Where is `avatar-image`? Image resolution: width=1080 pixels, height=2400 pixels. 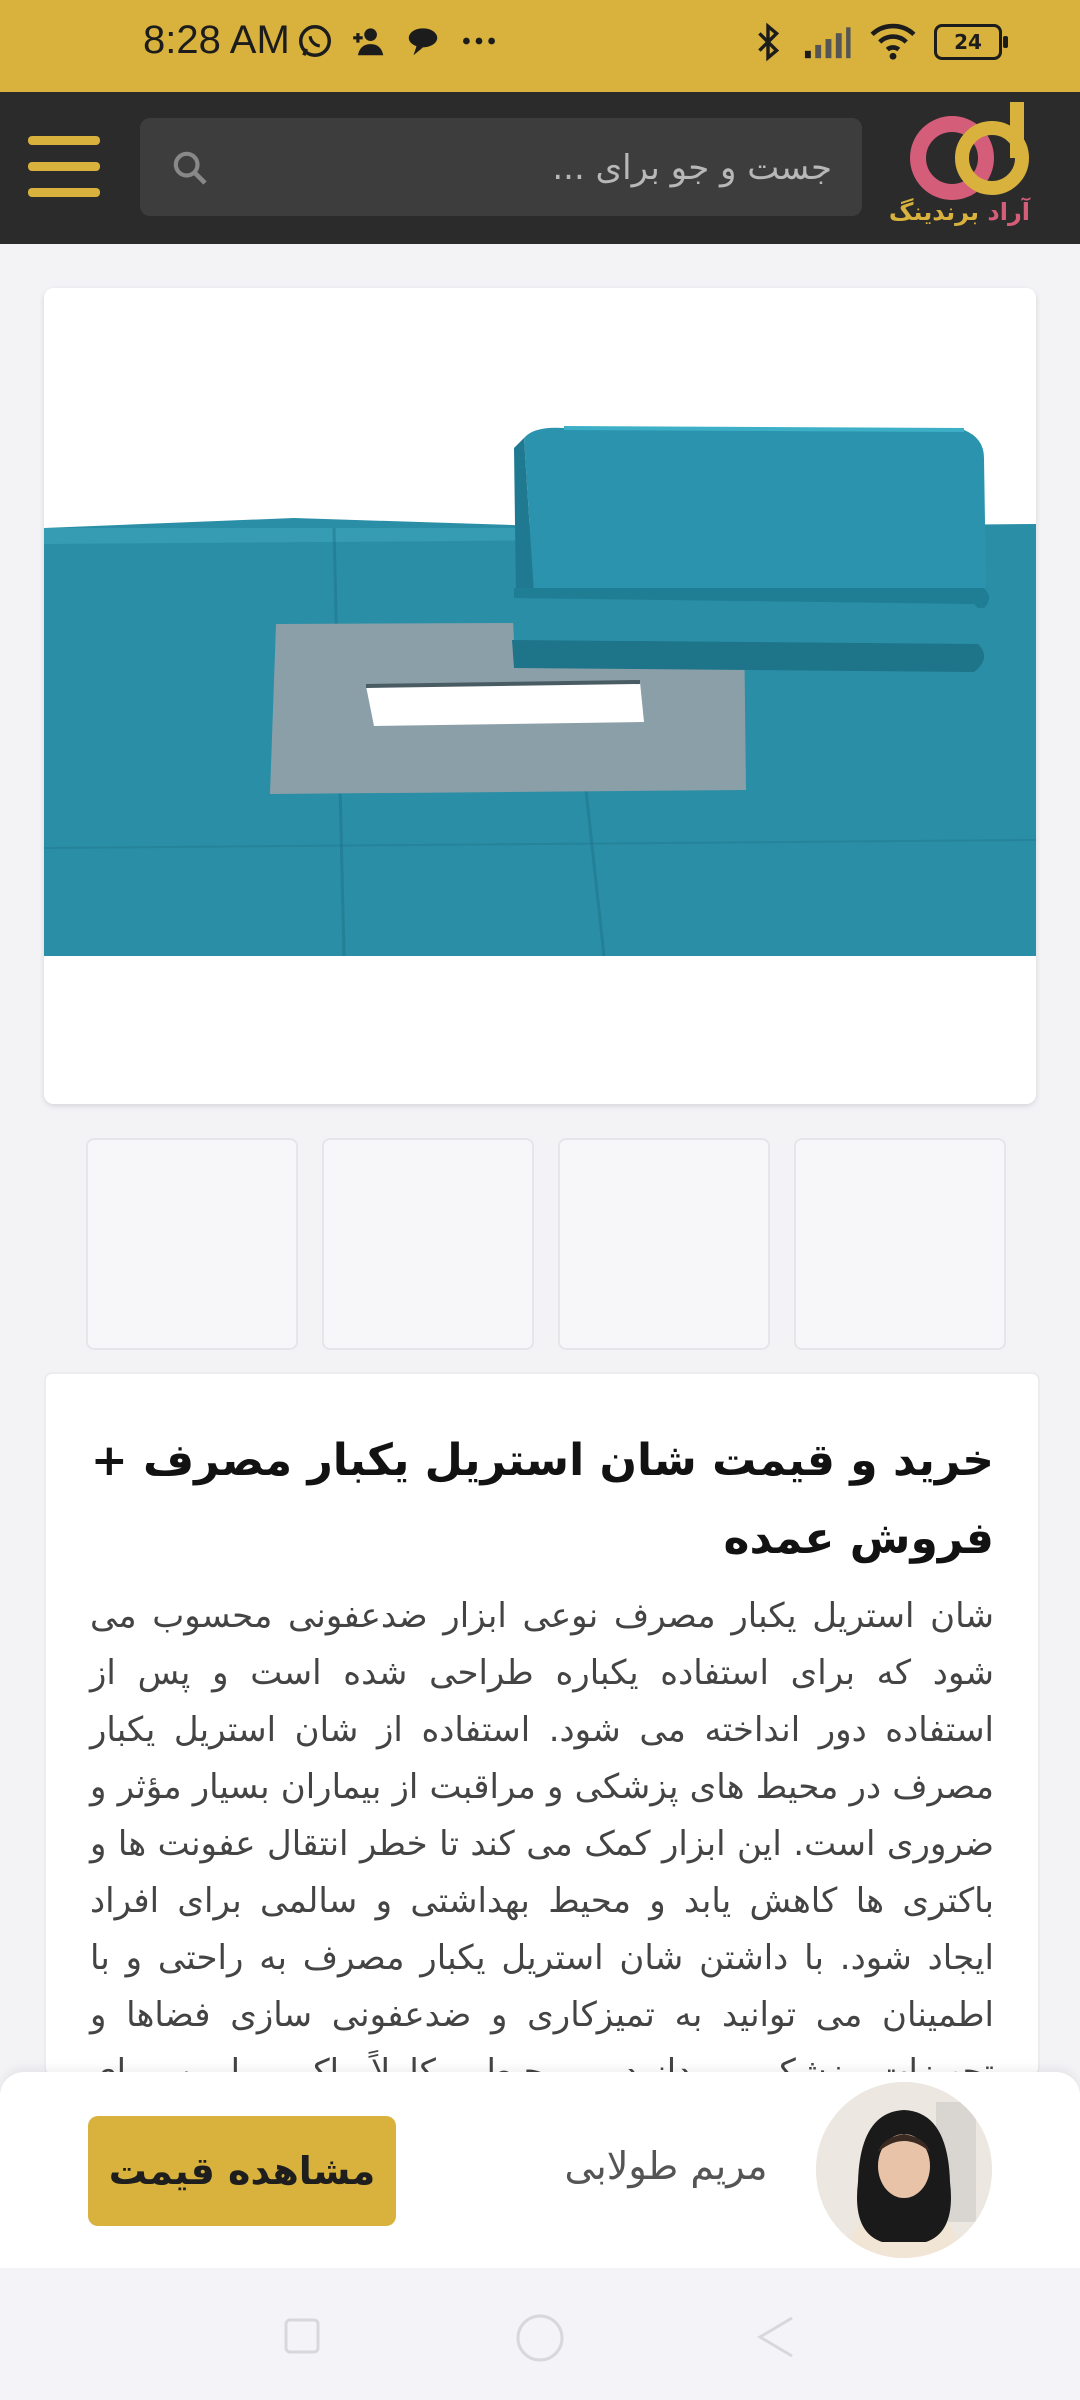
avatar-image is located at coordinates (904, 2170).